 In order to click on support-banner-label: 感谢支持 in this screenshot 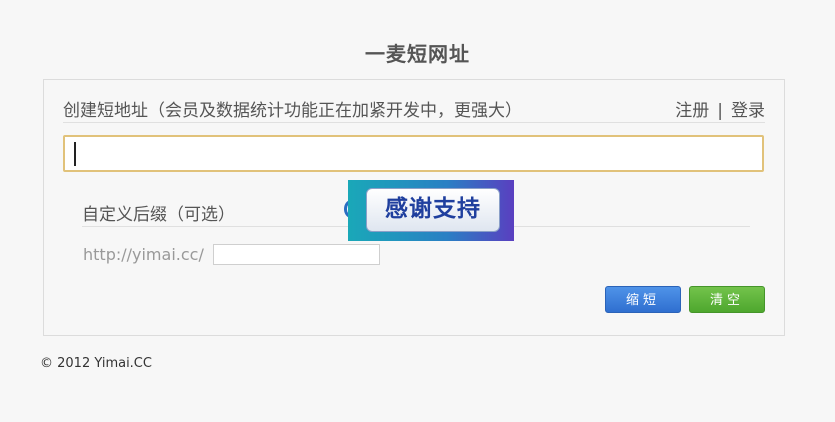, I will do `click(433, 210)`.